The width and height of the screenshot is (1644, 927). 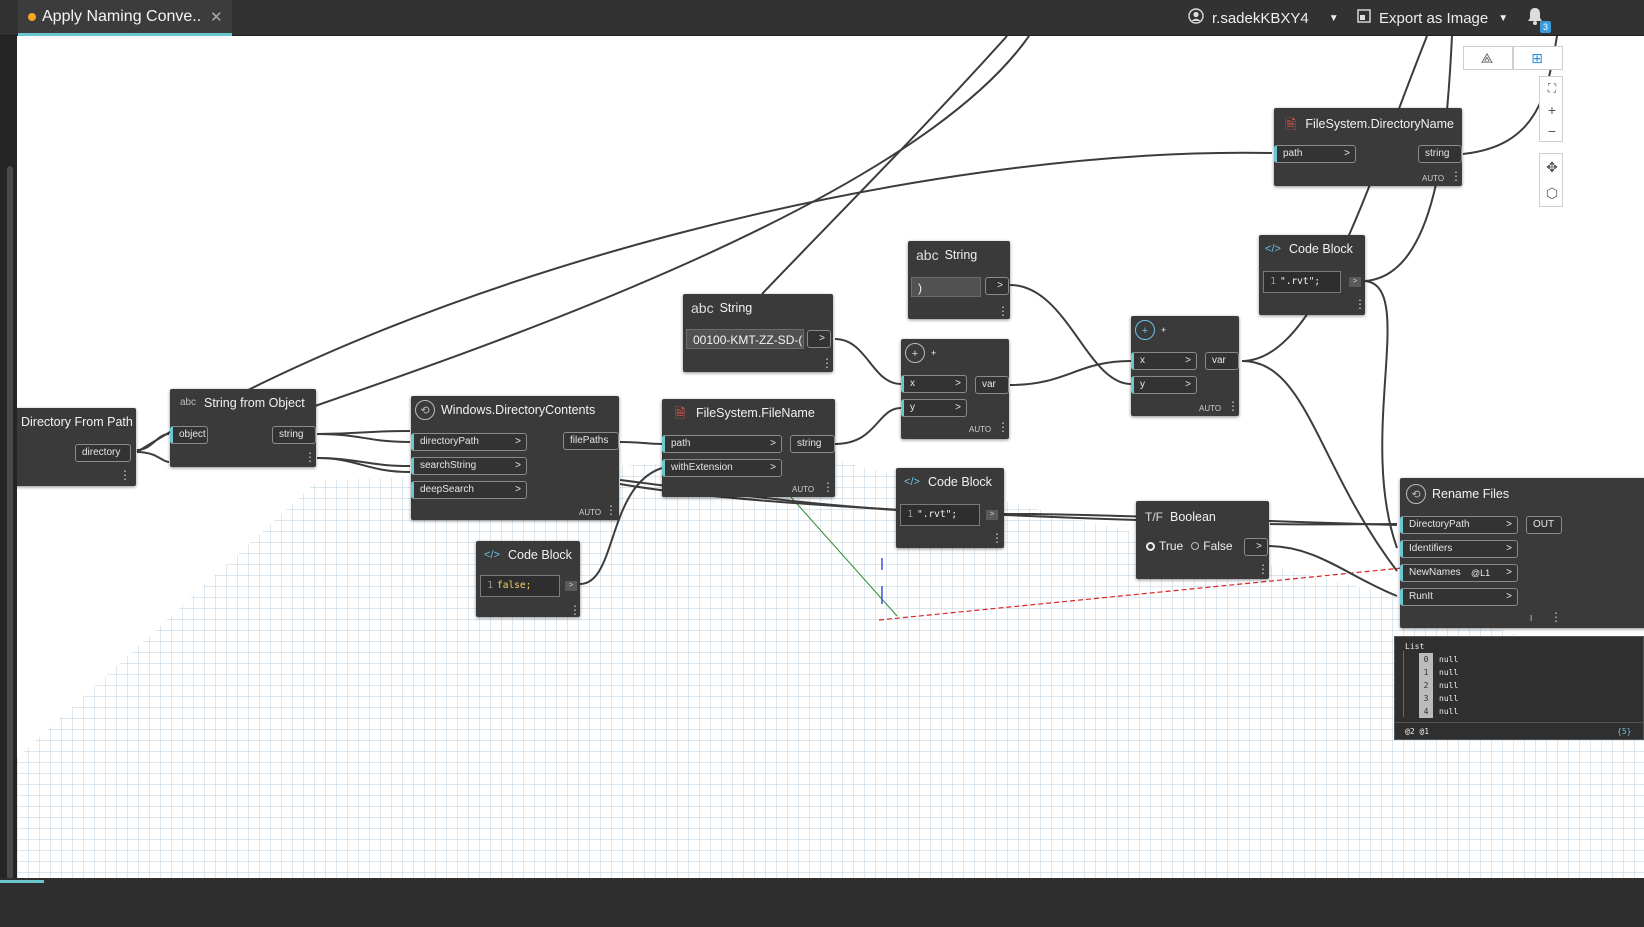 I want to click on geometry-view-icon: ⟁, so click(x=1487, y=58).